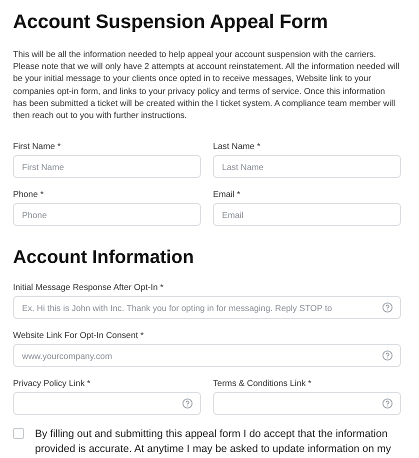 This screenshot has width=419, height=458. I want to click on field-label: Initial Message Response After Opt-In *, so click(88, 287).